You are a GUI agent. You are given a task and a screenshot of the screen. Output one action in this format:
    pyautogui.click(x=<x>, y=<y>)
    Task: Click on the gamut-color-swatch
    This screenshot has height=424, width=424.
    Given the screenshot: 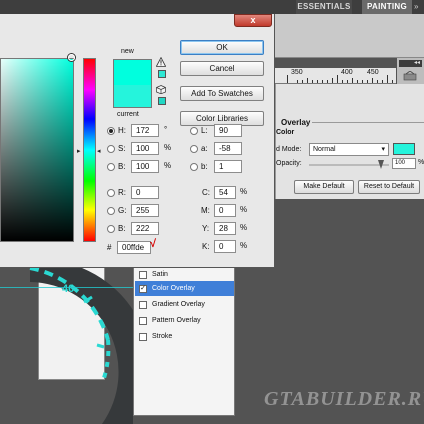 What is the action you would take?
    pyautogui.click(x=162, y=74)
    